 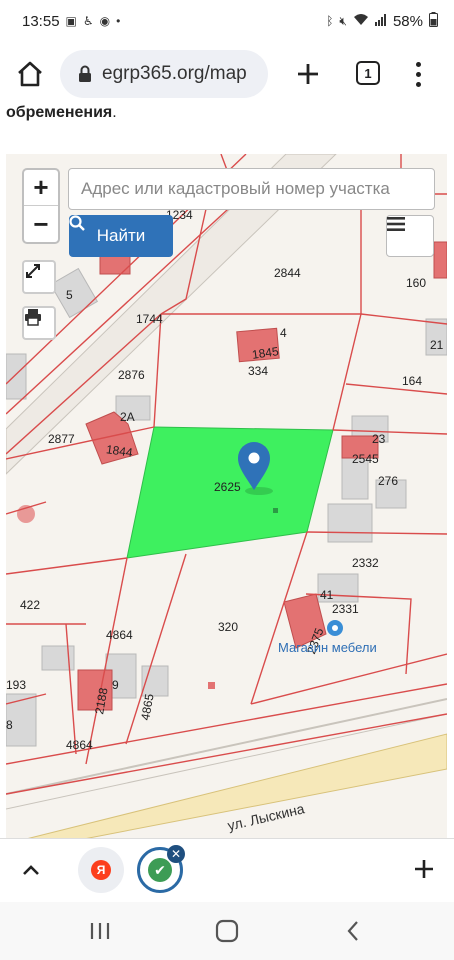 I want to click on chrome-icon: ◉, so click(x=105, y=21).